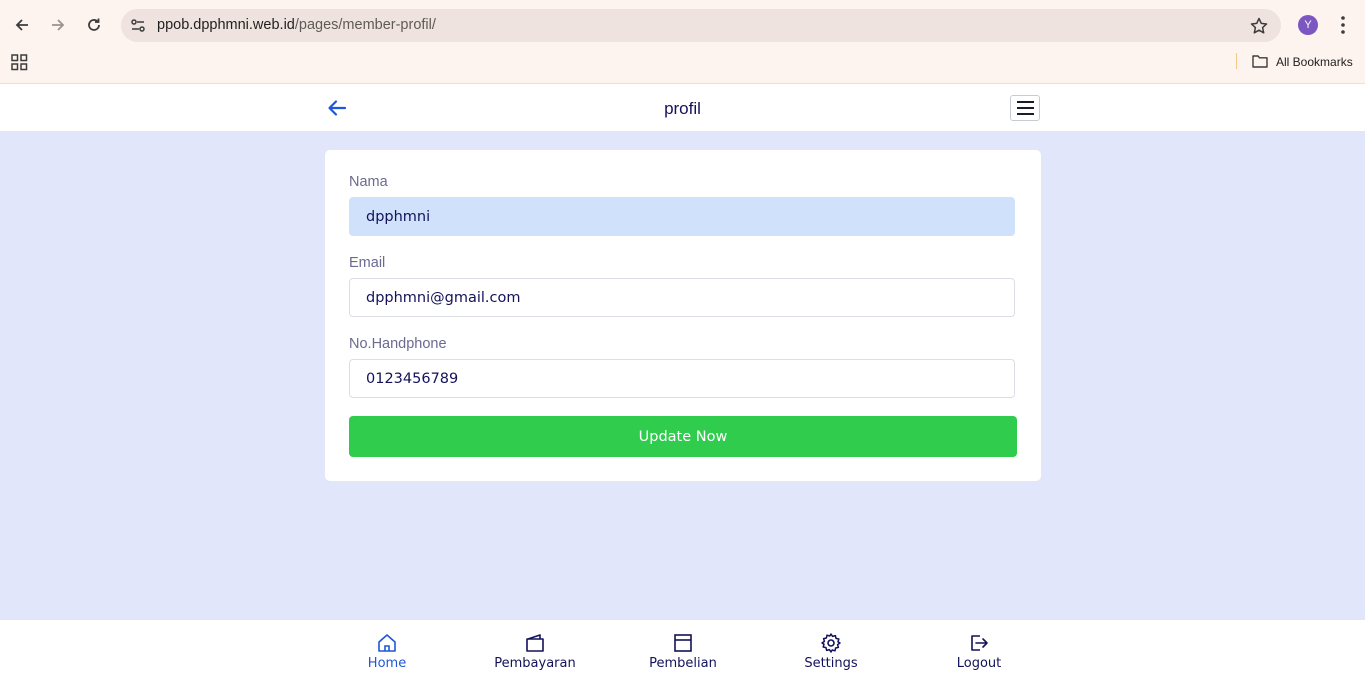 This screenshot has height=683, width=1365. Describe the element at coordinates (979, 663) in the screenshot. I see `nav-logout-label: Logout` at that location.